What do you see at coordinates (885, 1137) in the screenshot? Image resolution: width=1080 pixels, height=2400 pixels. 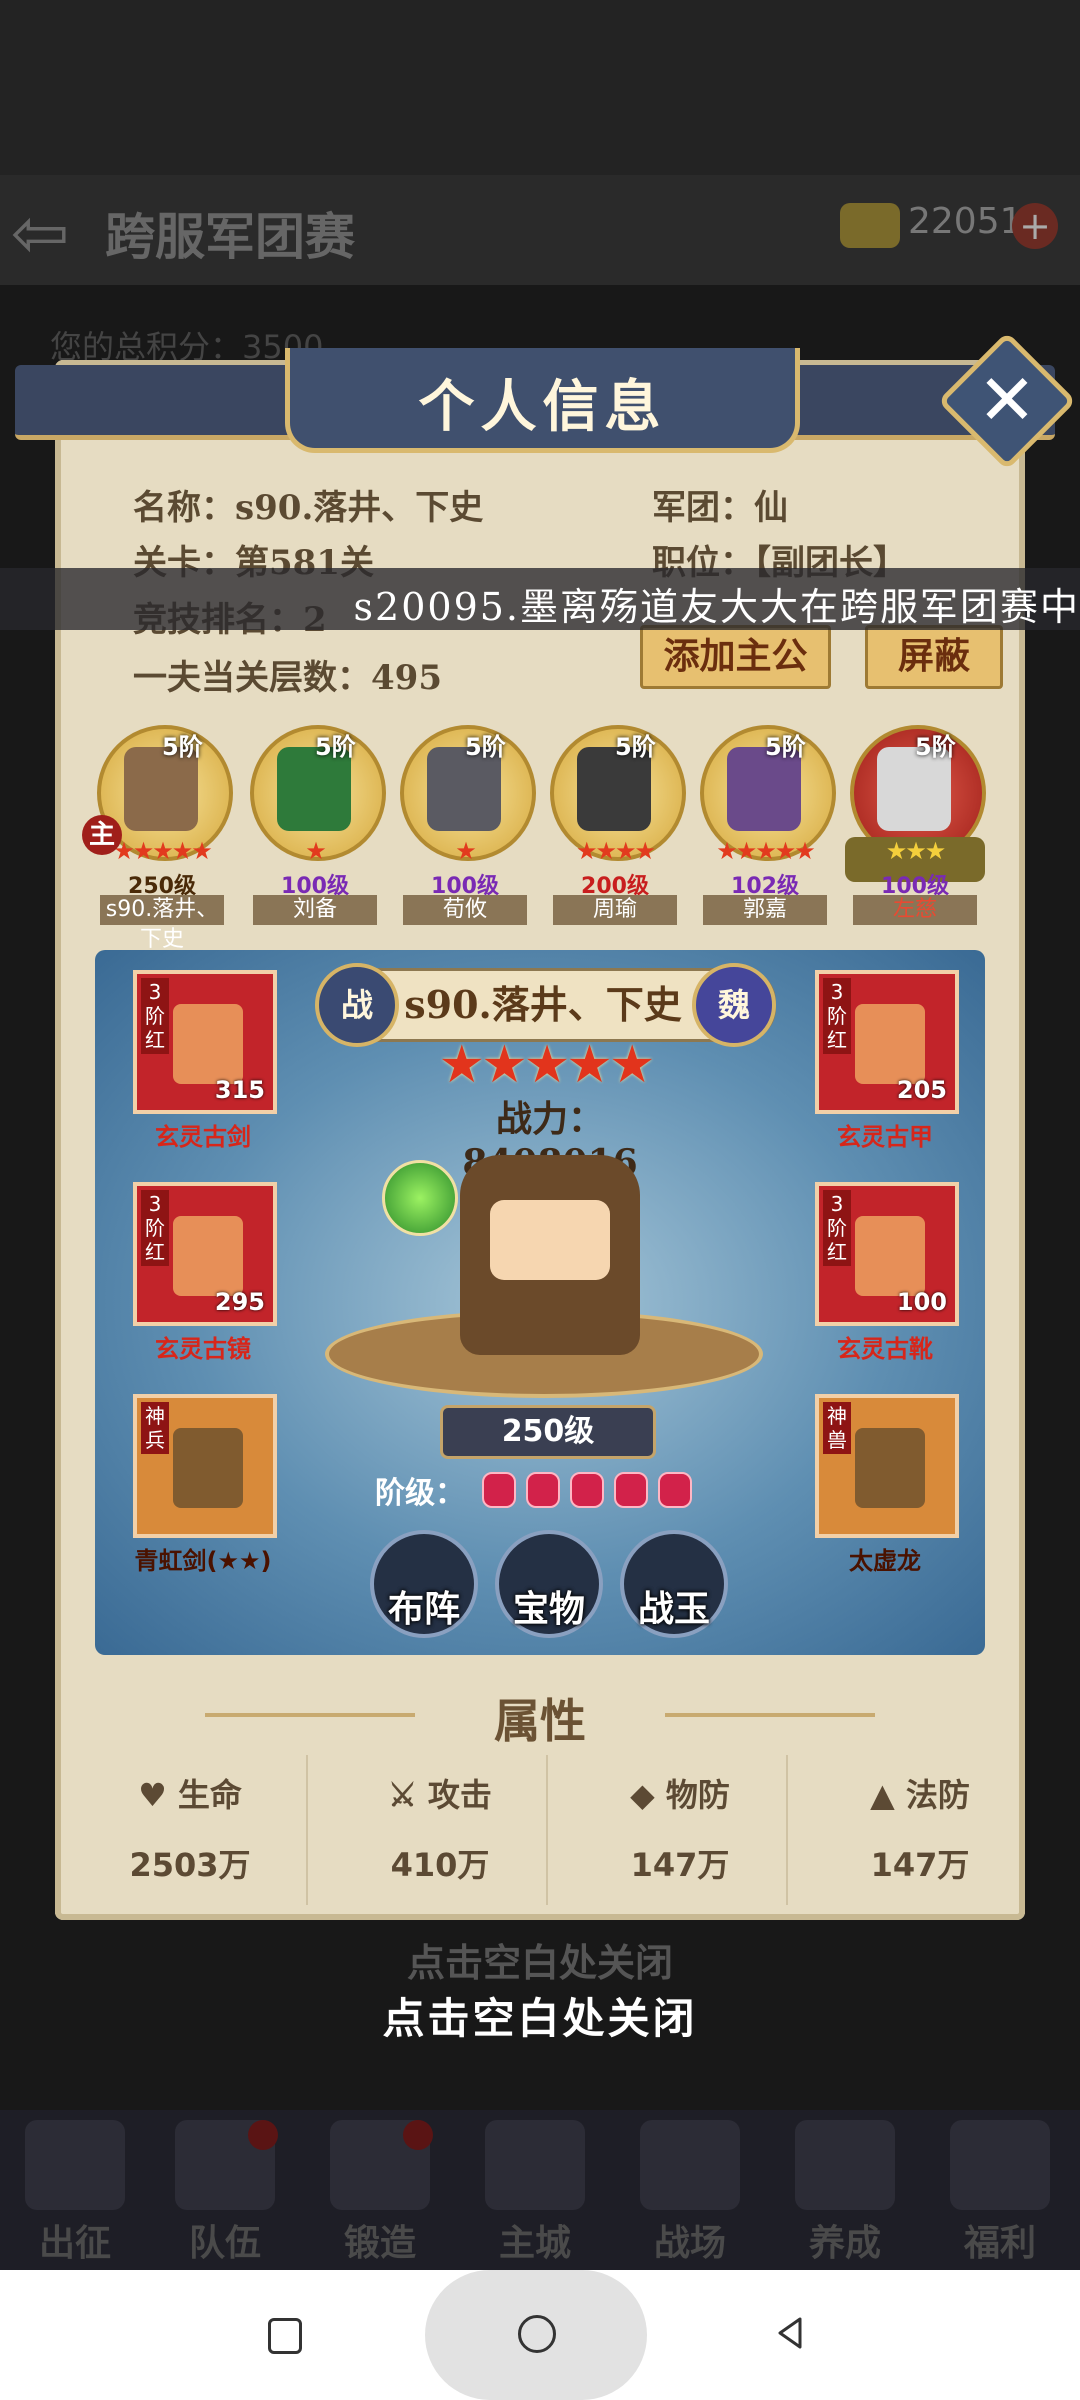 I see `equip-label: 玄灵古甲` at bounding box center [885, 1137].